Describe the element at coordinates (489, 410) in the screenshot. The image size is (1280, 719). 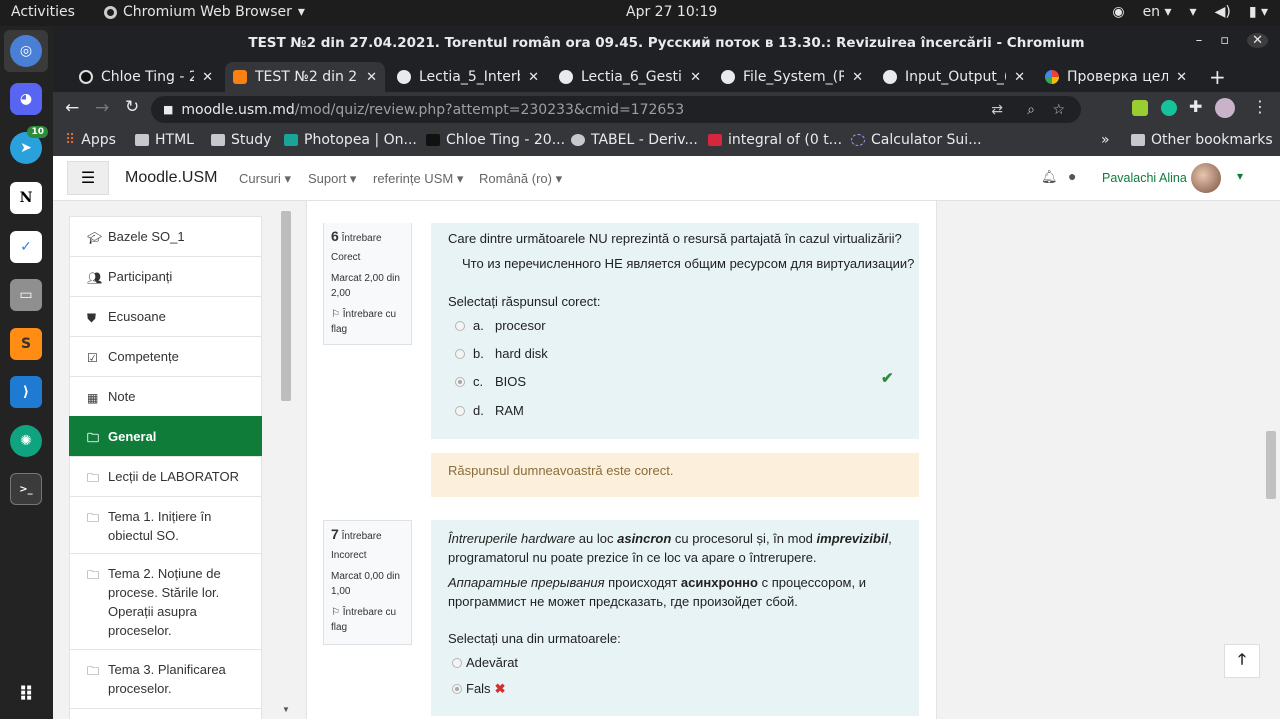
I see `option-d: d. RAM` at that location.